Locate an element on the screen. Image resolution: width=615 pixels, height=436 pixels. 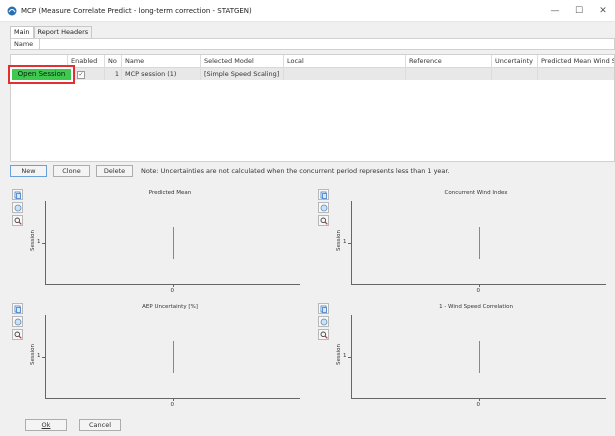
open-session-button: Open Session is located at coordinates (41, 74).